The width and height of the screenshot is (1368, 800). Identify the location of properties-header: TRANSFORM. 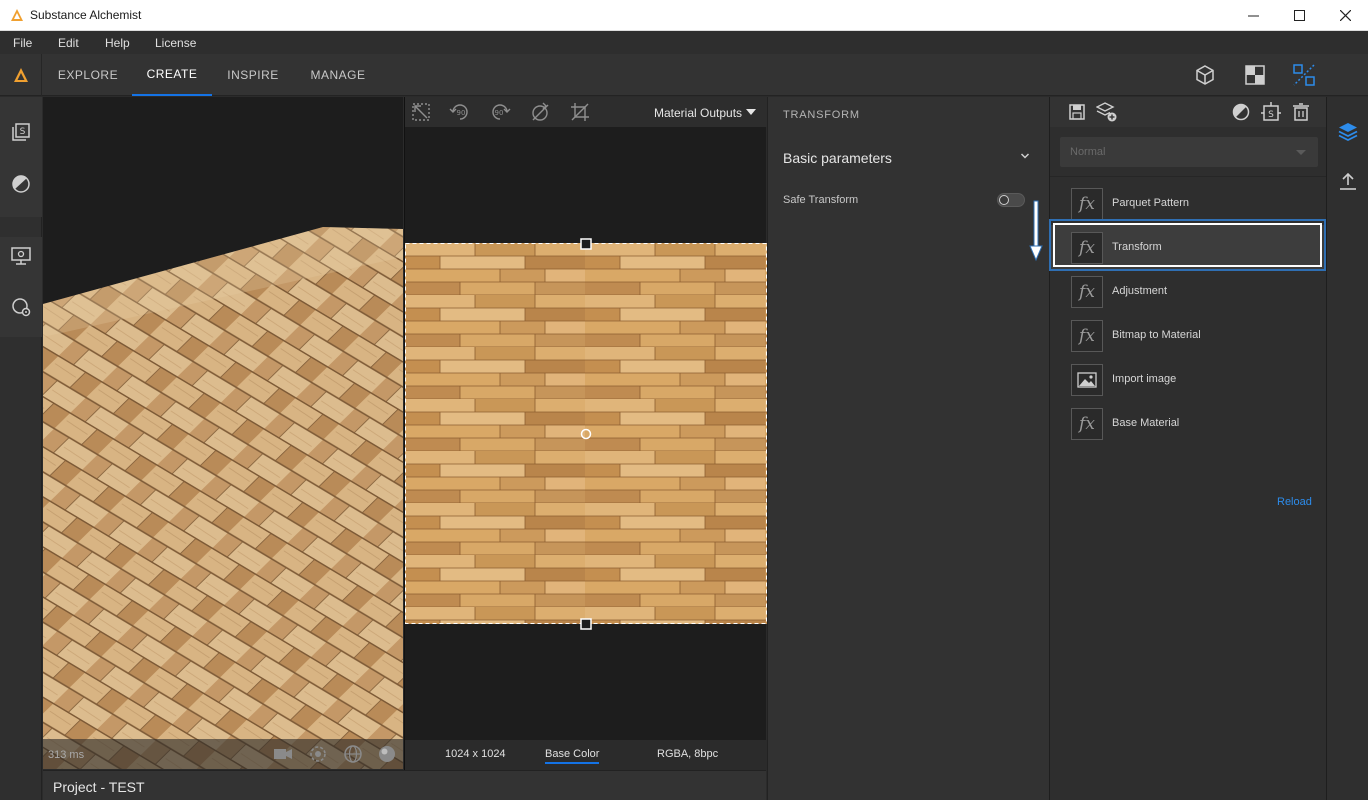
(821, 115).